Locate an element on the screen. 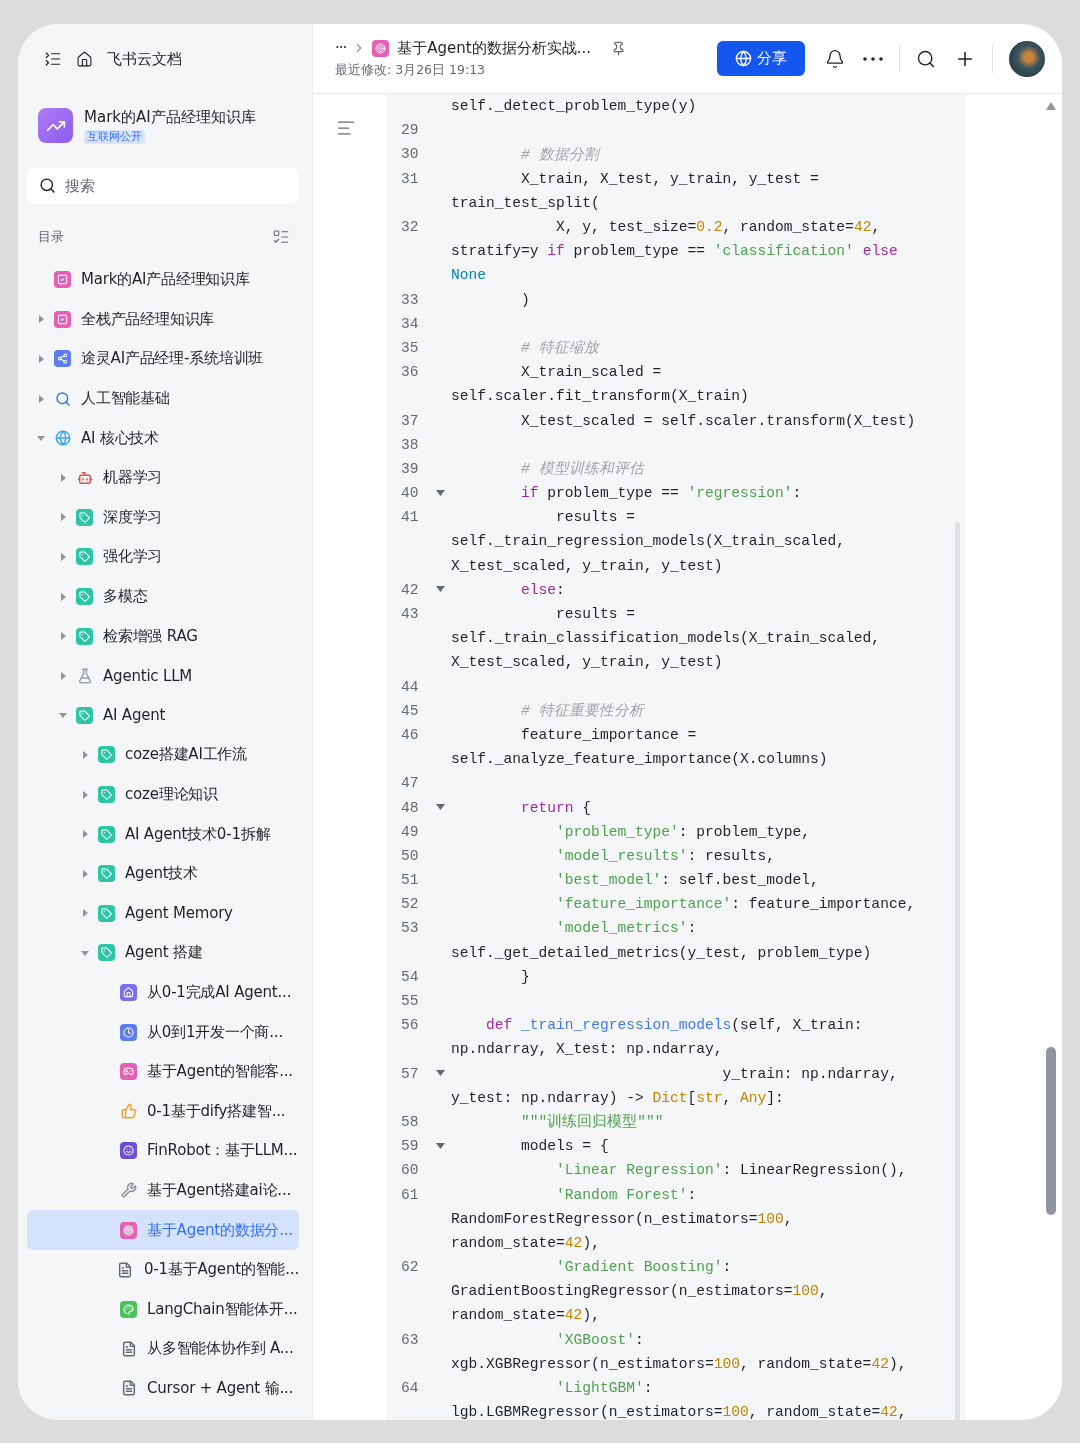 The image size is (1080, 1443). tree-item: AI Agent is located at coordinates (163, 715).